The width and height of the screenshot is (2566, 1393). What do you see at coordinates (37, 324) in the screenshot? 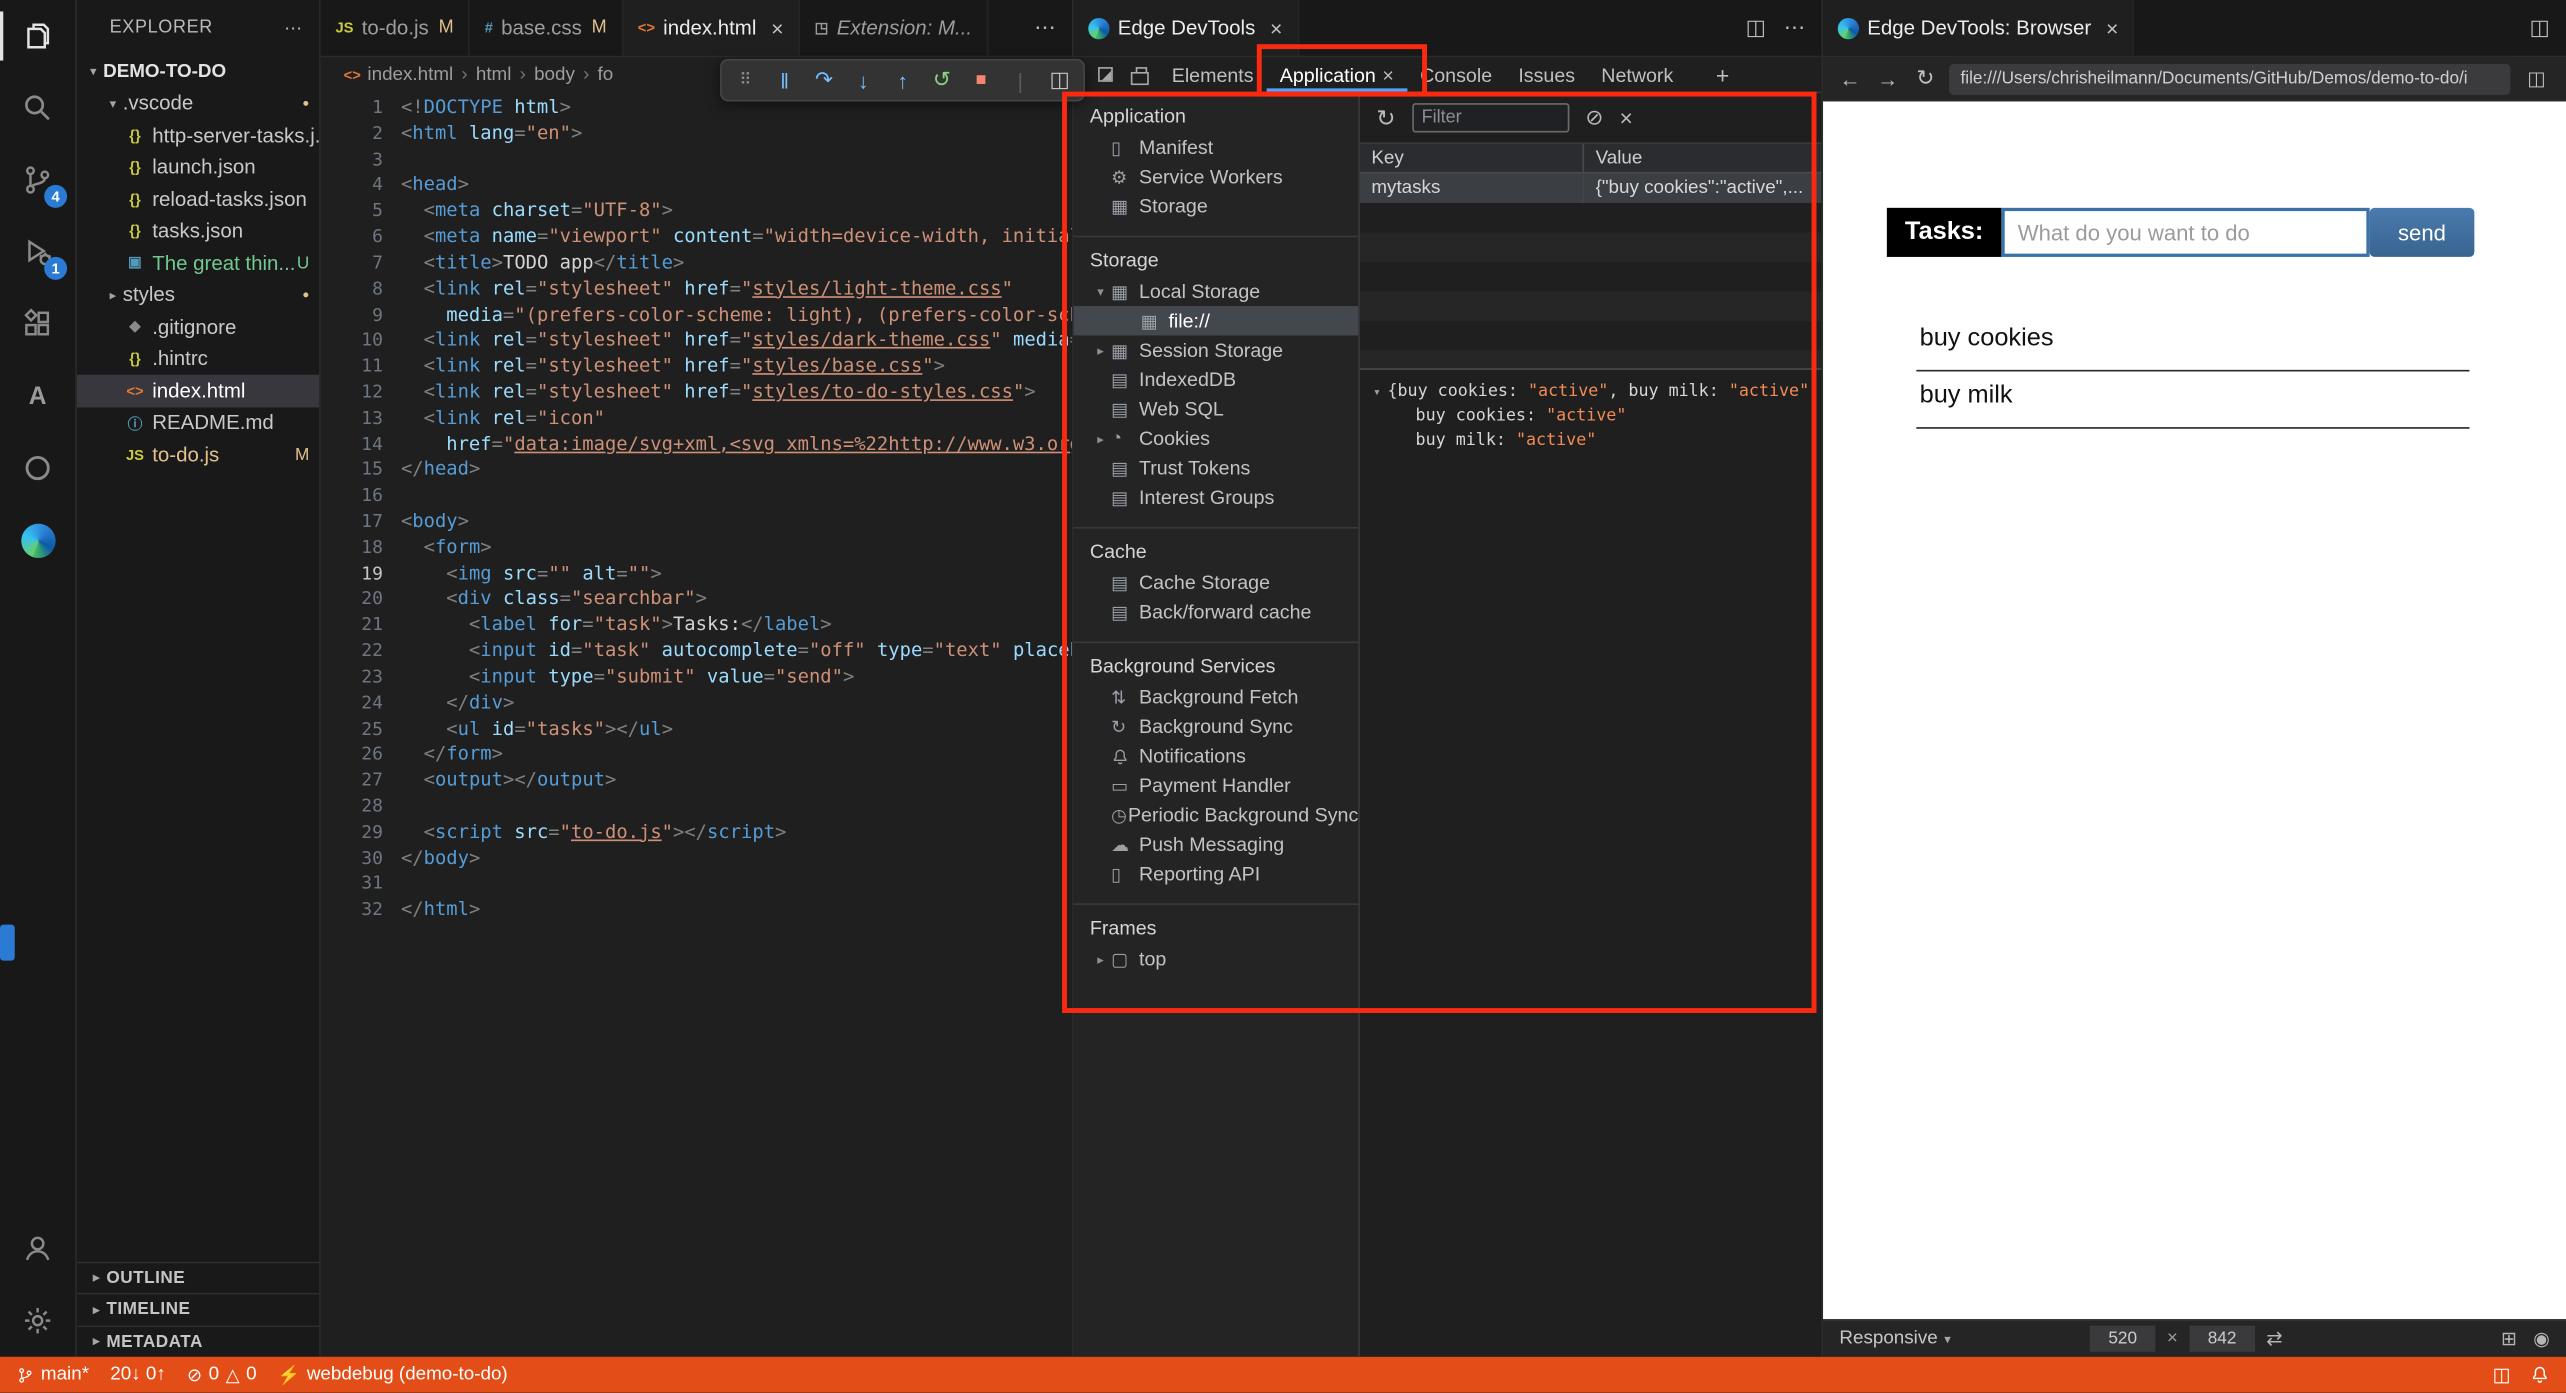
I see `extensions-icon` at bounding box center [37, 324].